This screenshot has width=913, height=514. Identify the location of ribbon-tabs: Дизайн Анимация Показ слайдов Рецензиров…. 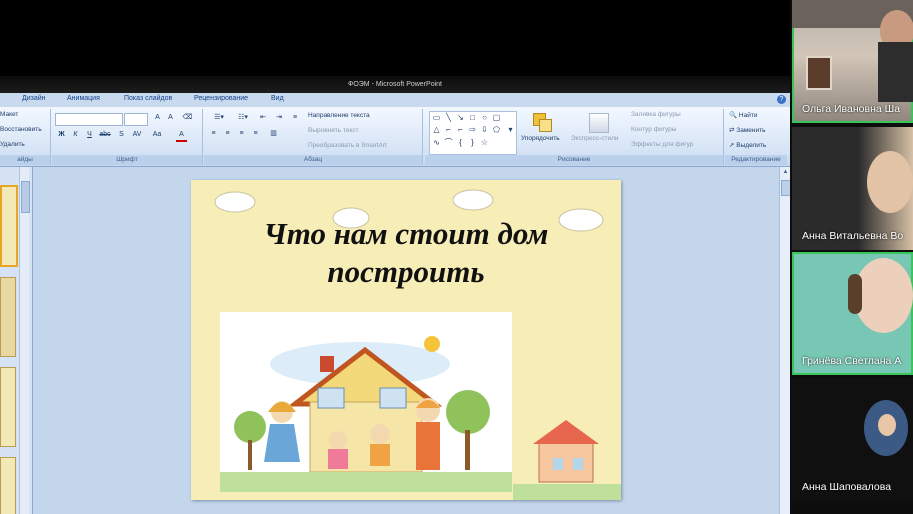
(395, 100).